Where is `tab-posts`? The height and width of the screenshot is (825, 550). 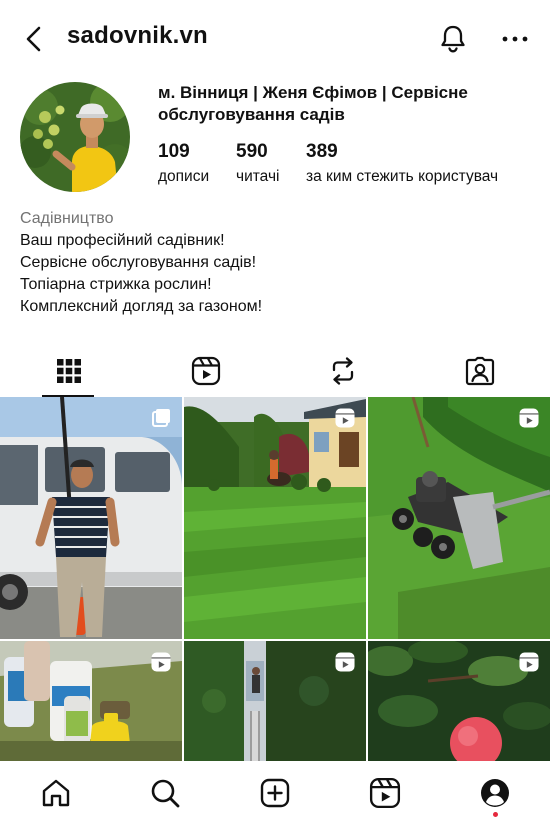 tab-posts is located at coordinates (68, 371).